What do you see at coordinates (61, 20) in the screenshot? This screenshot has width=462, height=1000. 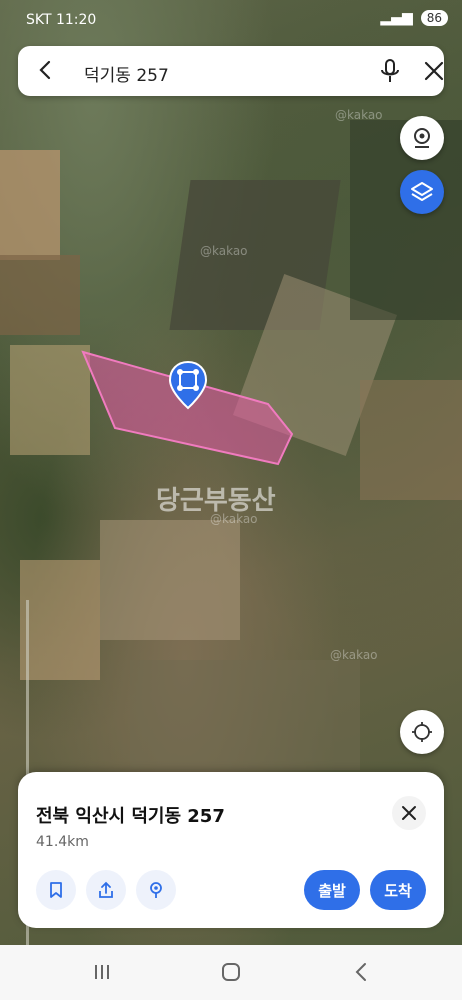 I see `status-carrier-time: SKT 11:20` at bounding box center [61, 20].